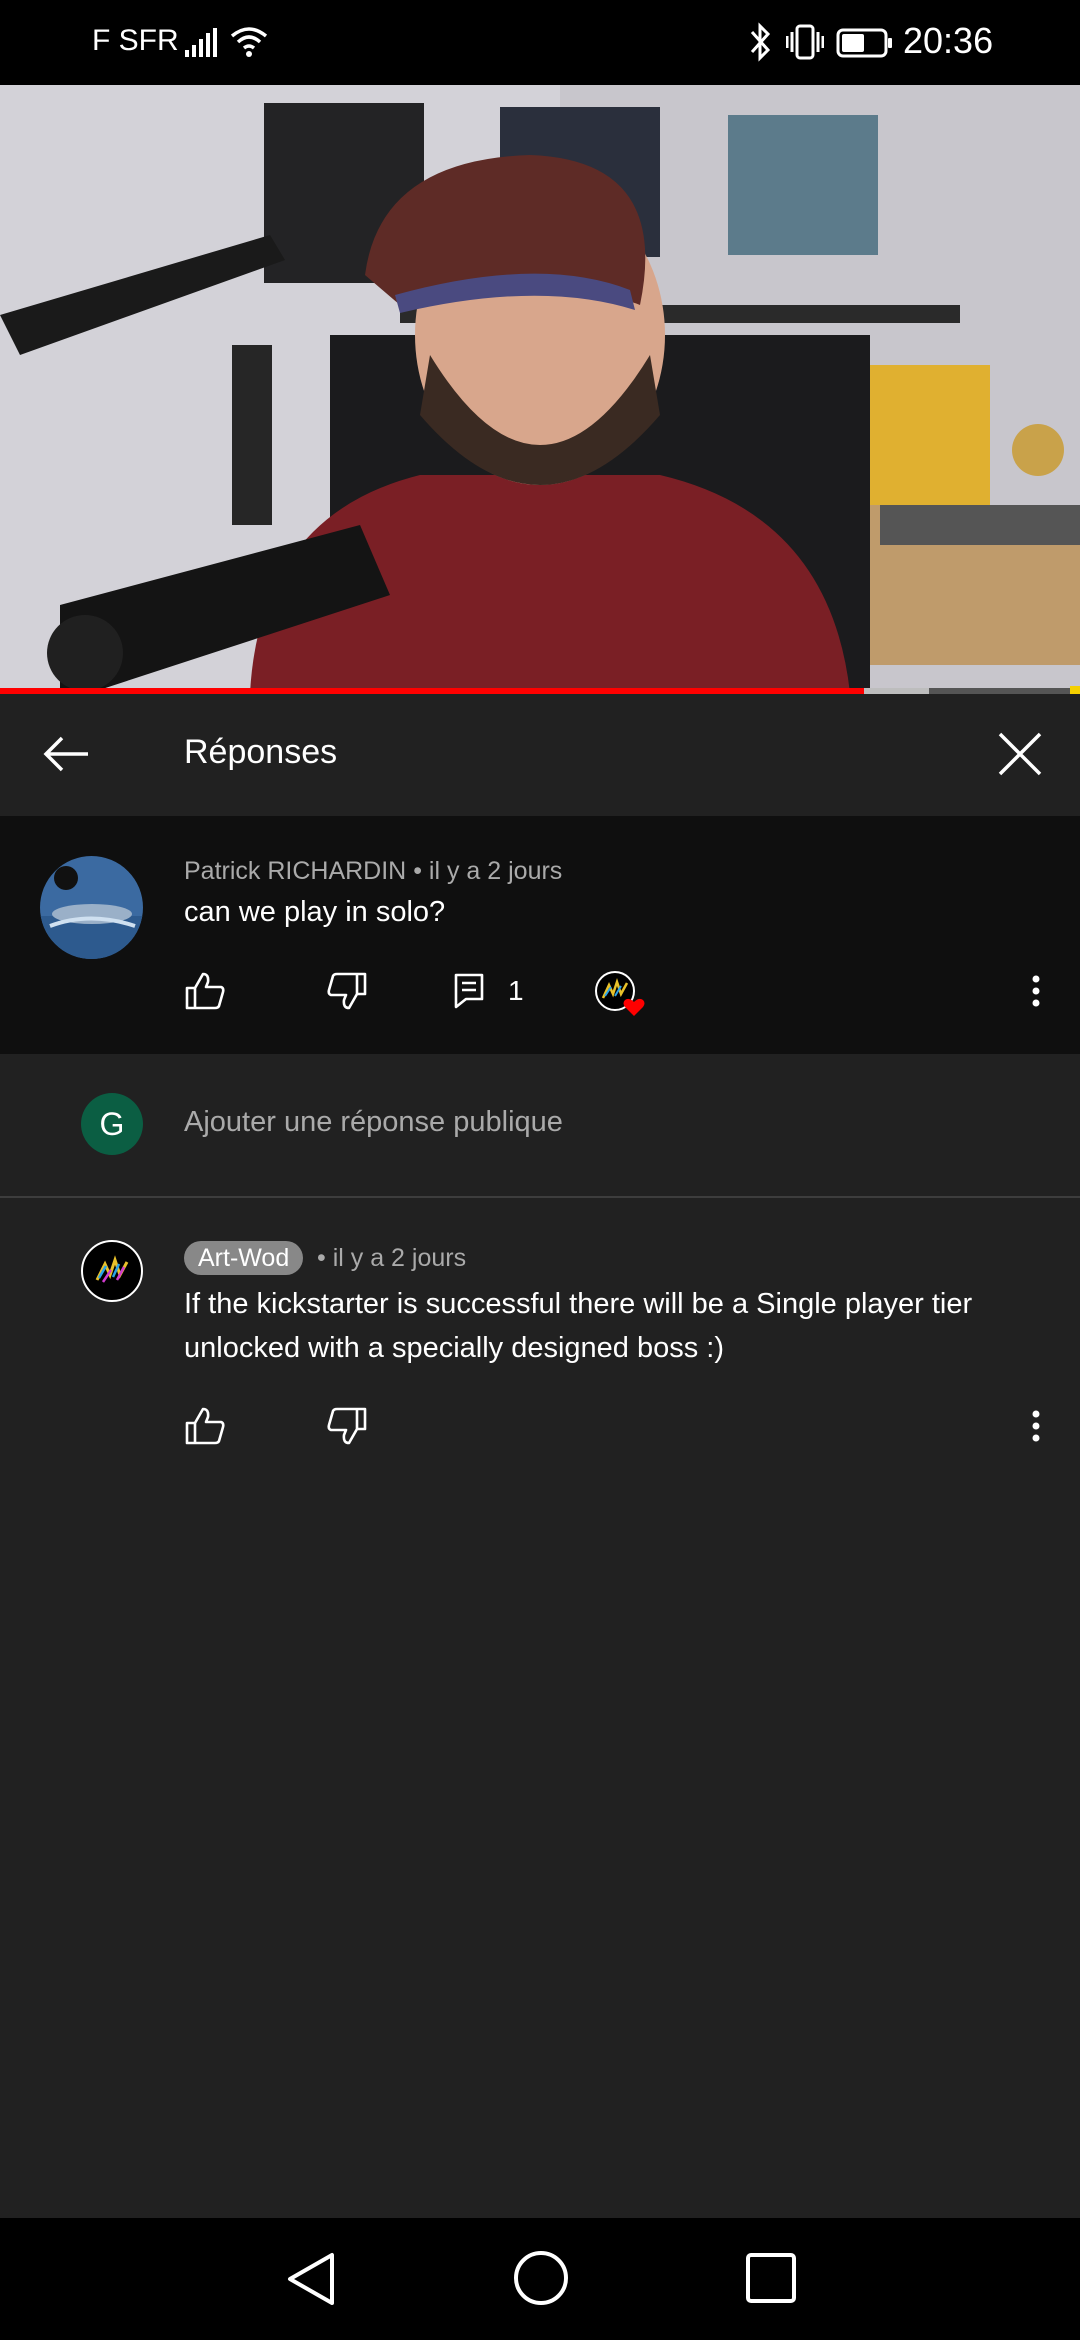 Image resolution: width=1080 pixels, height=2340 pixels. I want to click on reply-input: Ajouter une réponse publique, so click(373, 1122).